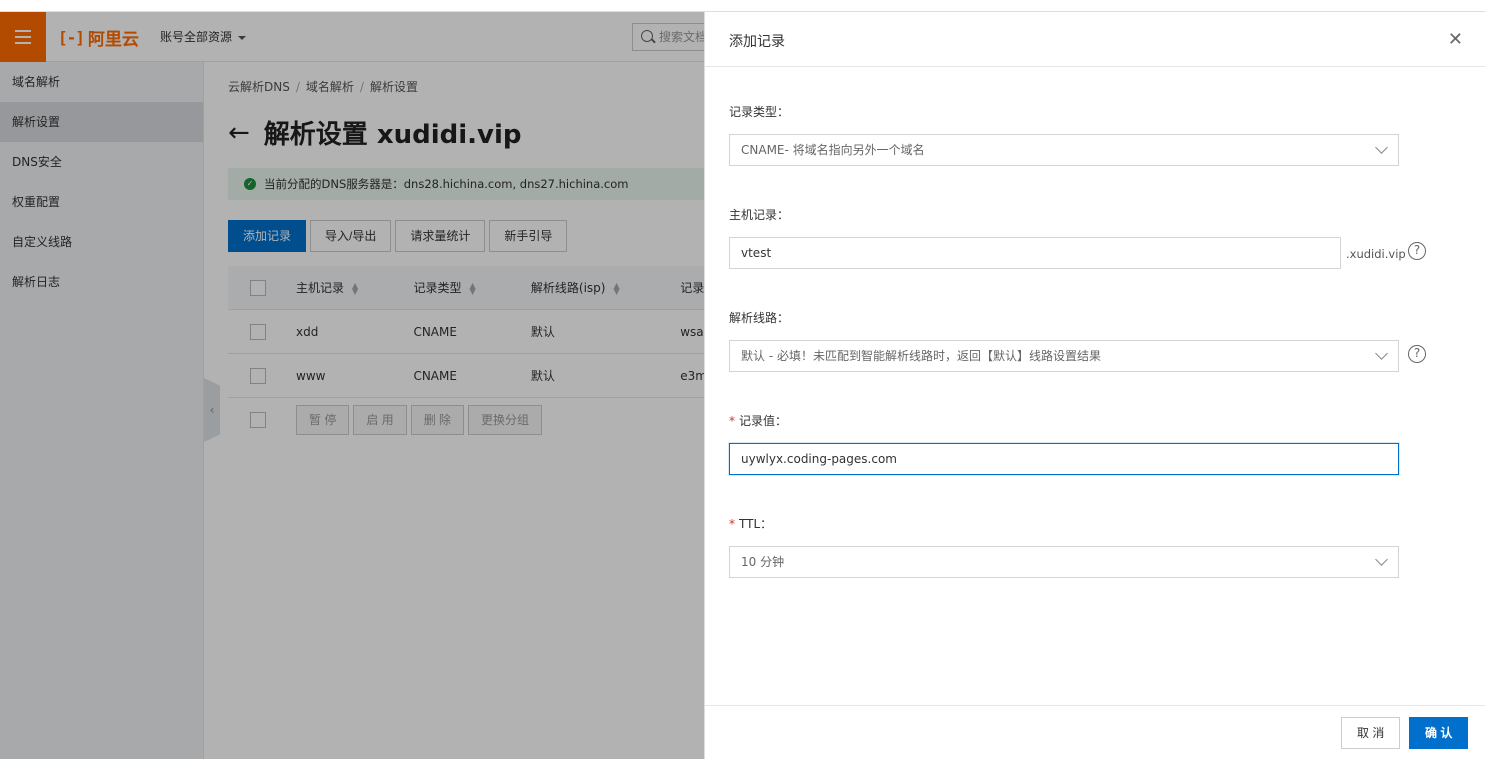 The height and width of the screenshot is (759, 1485). I want to click on cancel-button: 取 消, so click(1371, 733).